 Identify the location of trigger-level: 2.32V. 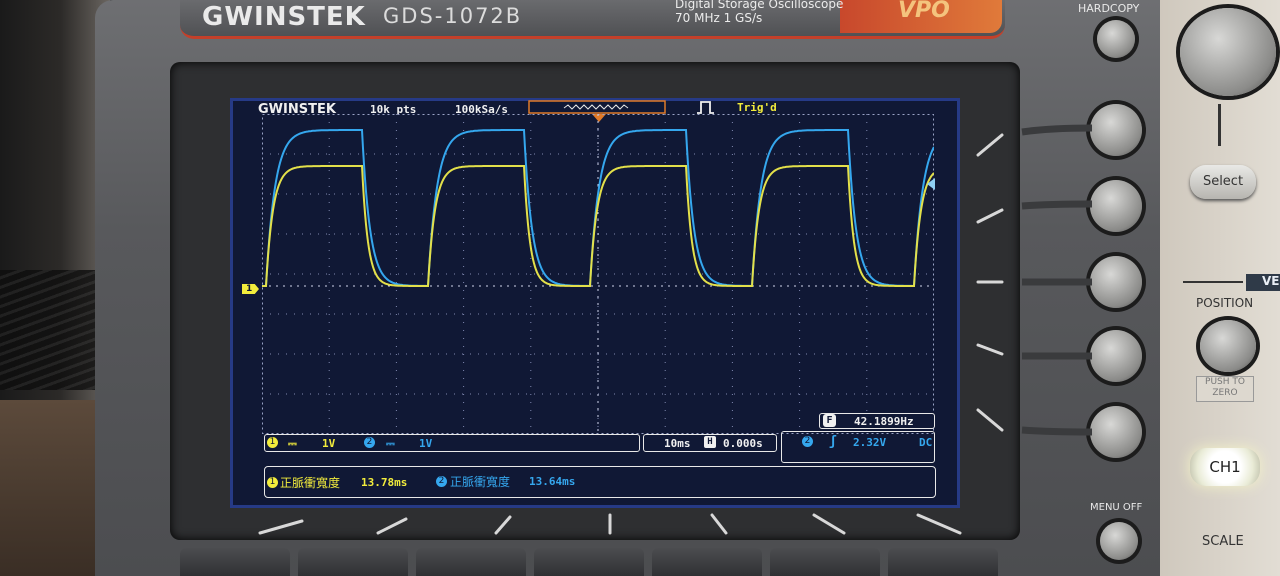
(870, 442).